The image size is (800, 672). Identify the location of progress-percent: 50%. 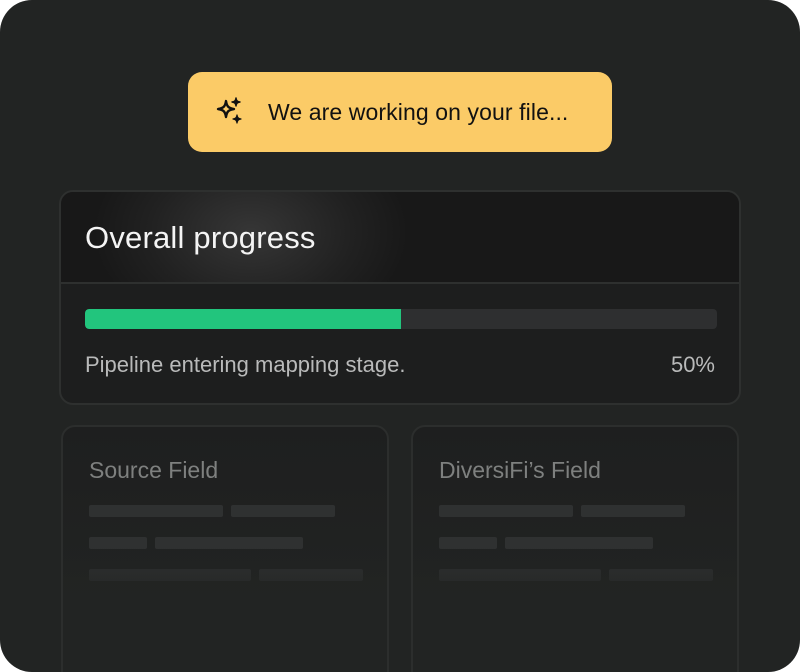
(692, 364).